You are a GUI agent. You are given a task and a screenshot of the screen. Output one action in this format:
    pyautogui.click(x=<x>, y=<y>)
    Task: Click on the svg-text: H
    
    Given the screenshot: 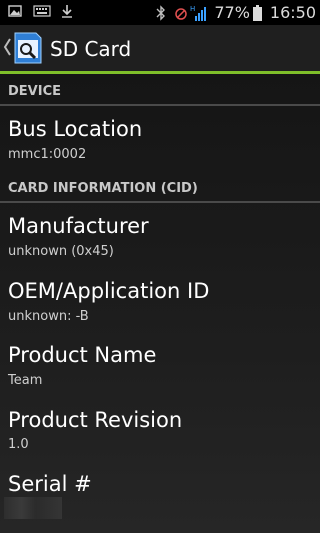 What is the action you would take?
    pyautogui.click(x=192, y=9)
    